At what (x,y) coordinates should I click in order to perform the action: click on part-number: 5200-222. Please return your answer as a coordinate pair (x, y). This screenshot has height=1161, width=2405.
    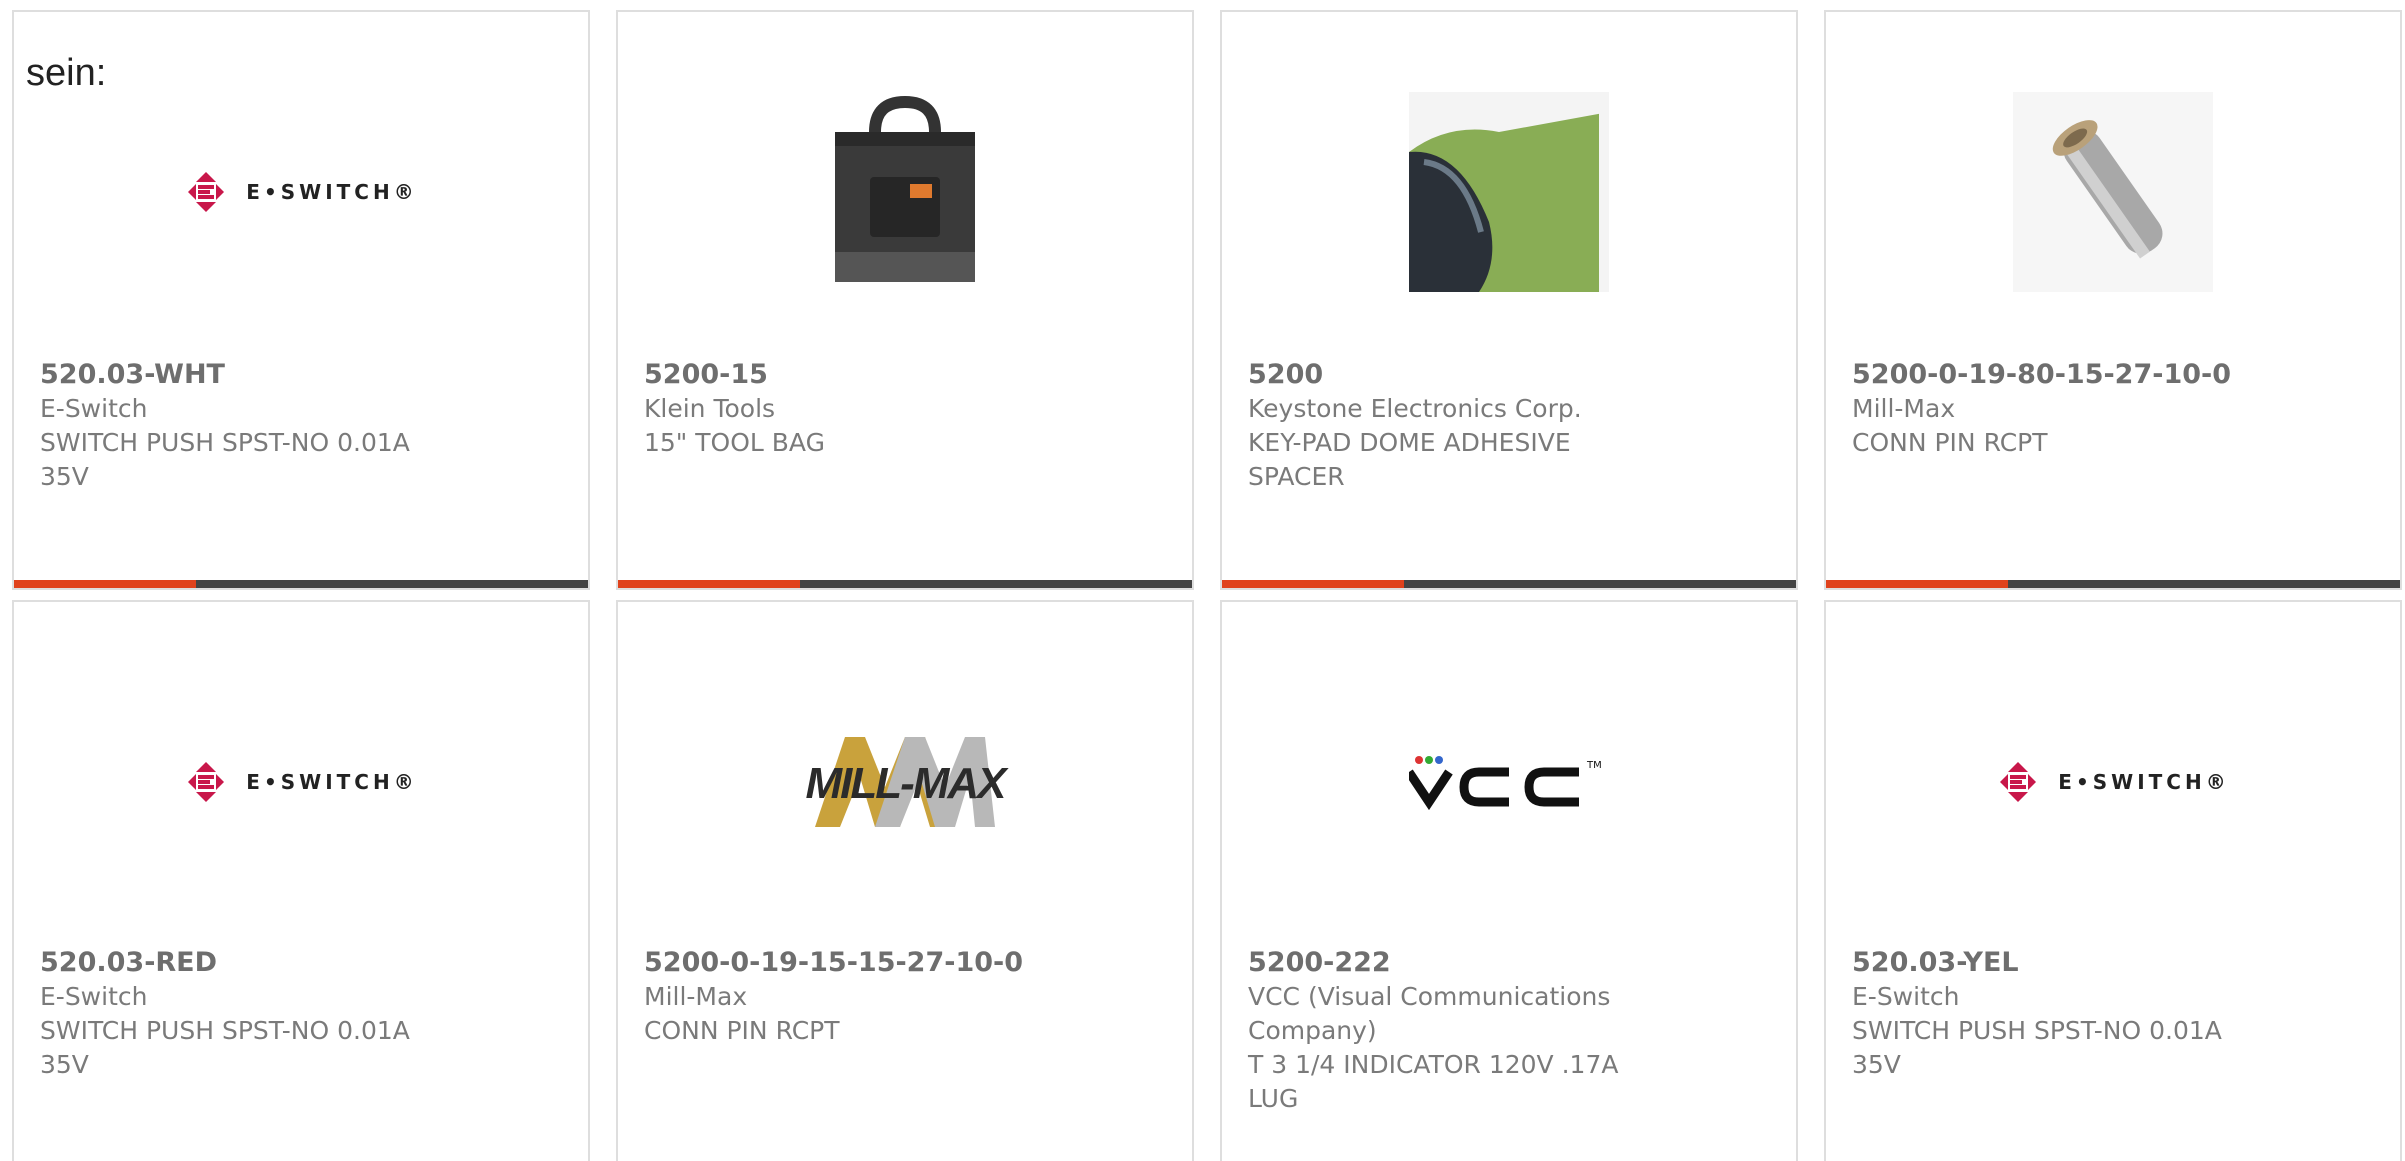
    Looking at the image, I should click on (1512, 963).